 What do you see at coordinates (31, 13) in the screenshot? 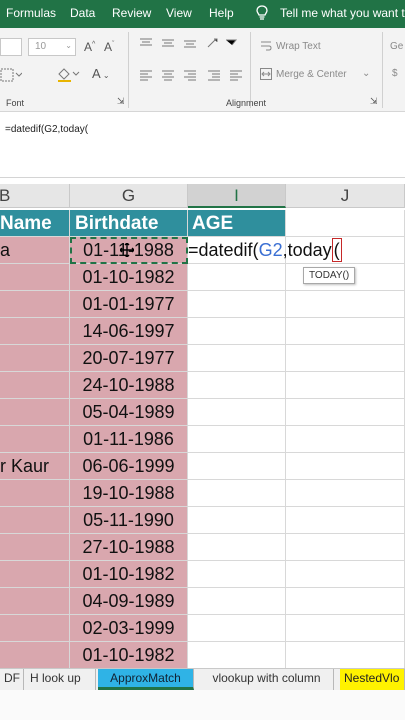
I see `tab-formulas: Formulas` at bounding box center [31, 13].